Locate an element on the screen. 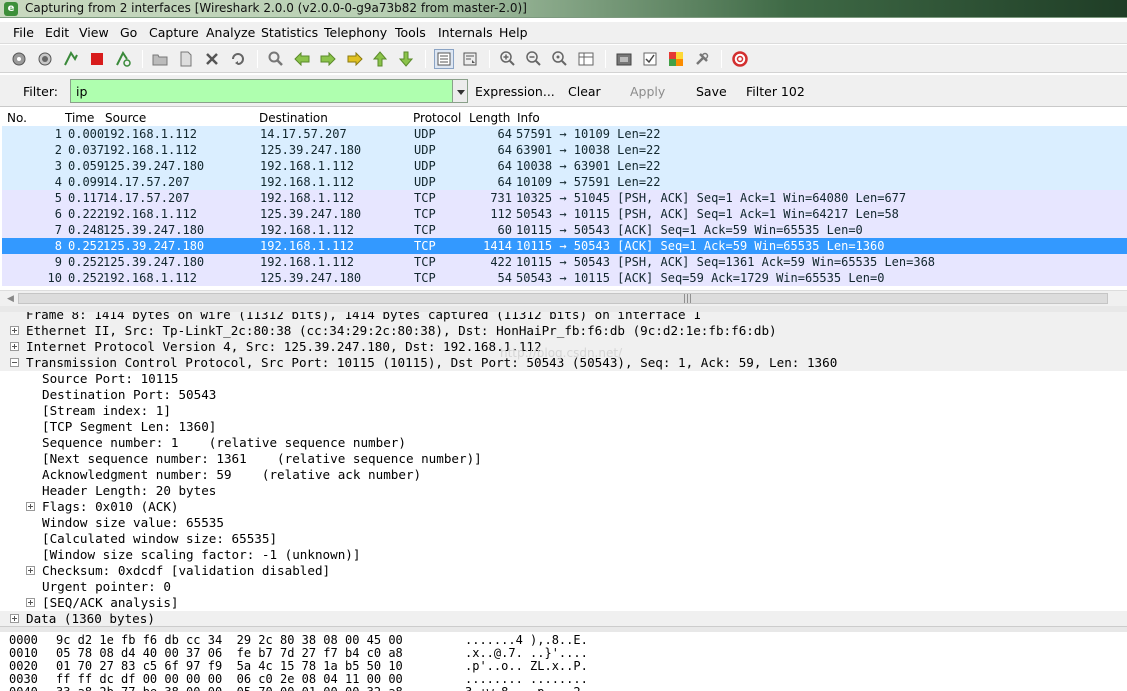 Image resolution: width=1127 pixels, height=691 pixels. cell-destination: 192.168.1.112 is located at coordinates (307, 262).